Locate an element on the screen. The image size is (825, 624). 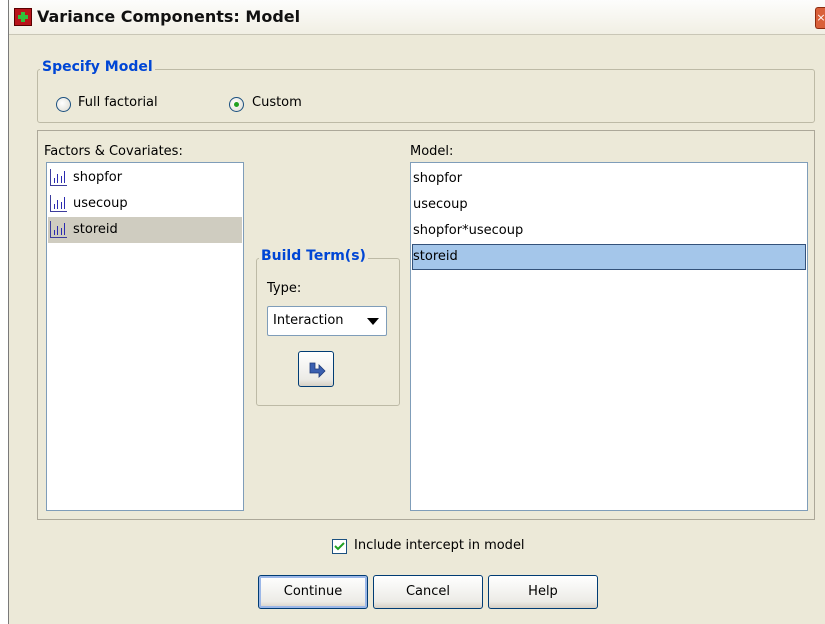
checkmark-icon is located at coordinates (339, 546).